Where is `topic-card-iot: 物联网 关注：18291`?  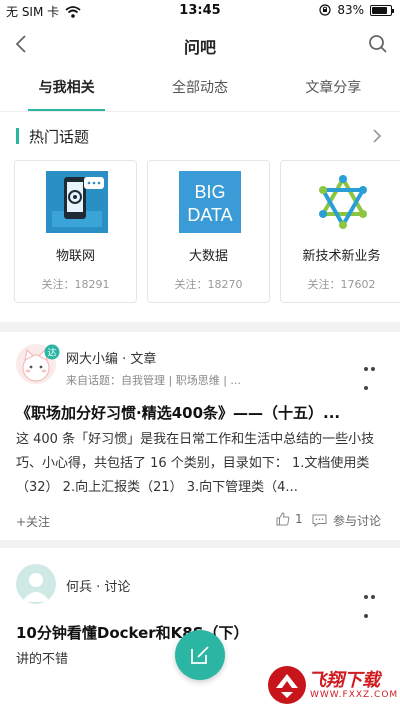 topic-card-iot: 物联网 关注：18291 is located at coordinates (75, 231).